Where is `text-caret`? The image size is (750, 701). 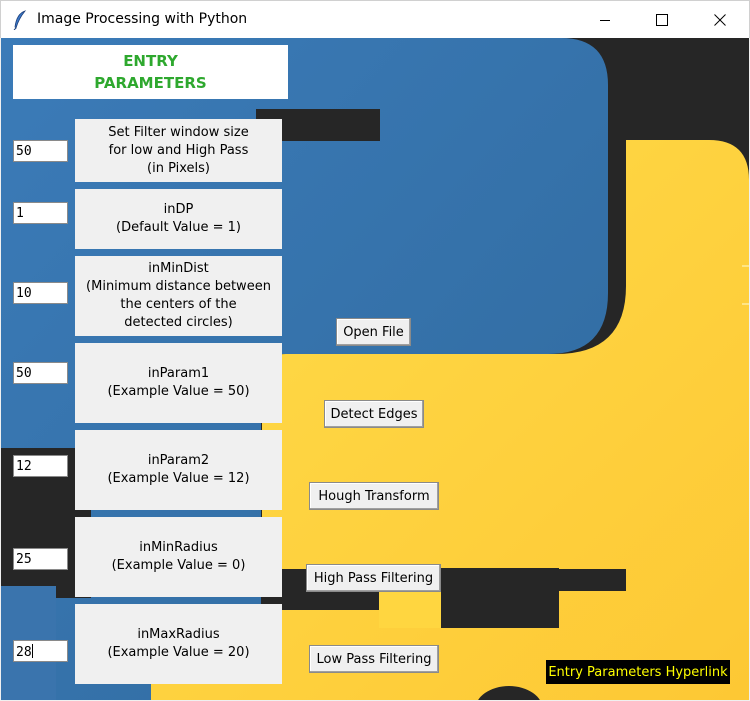 text-caret is located at coordinates (32, 651).